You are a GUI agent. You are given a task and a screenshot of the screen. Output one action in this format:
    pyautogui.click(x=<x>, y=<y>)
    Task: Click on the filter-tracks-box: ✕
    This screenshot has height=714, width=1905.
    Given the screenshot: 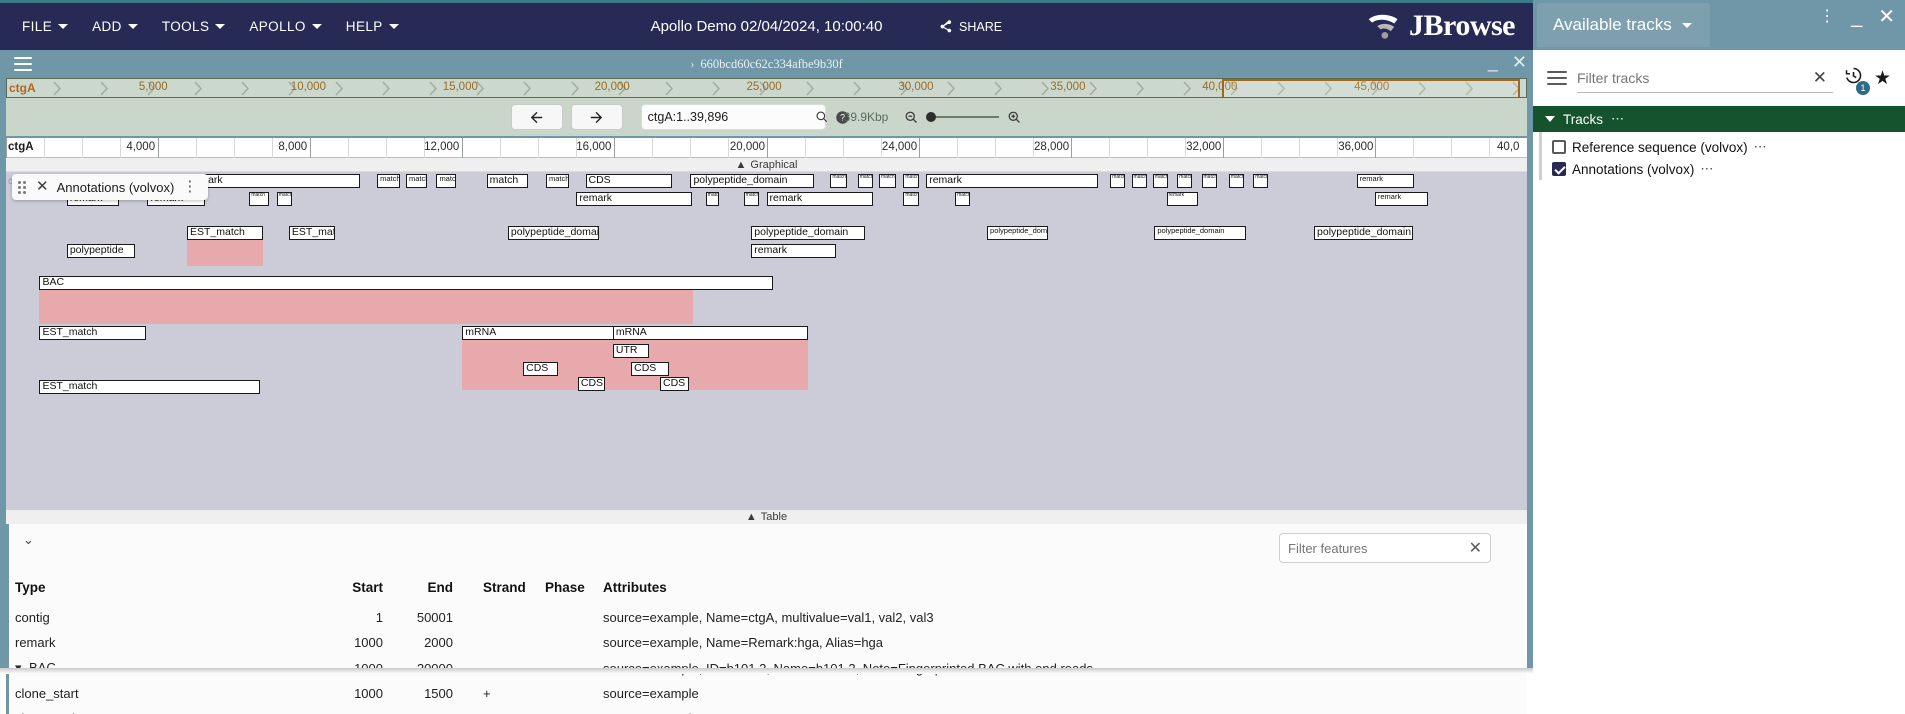 What is the action you would take?
    pyautogui.click(x=1705, y=78)
    